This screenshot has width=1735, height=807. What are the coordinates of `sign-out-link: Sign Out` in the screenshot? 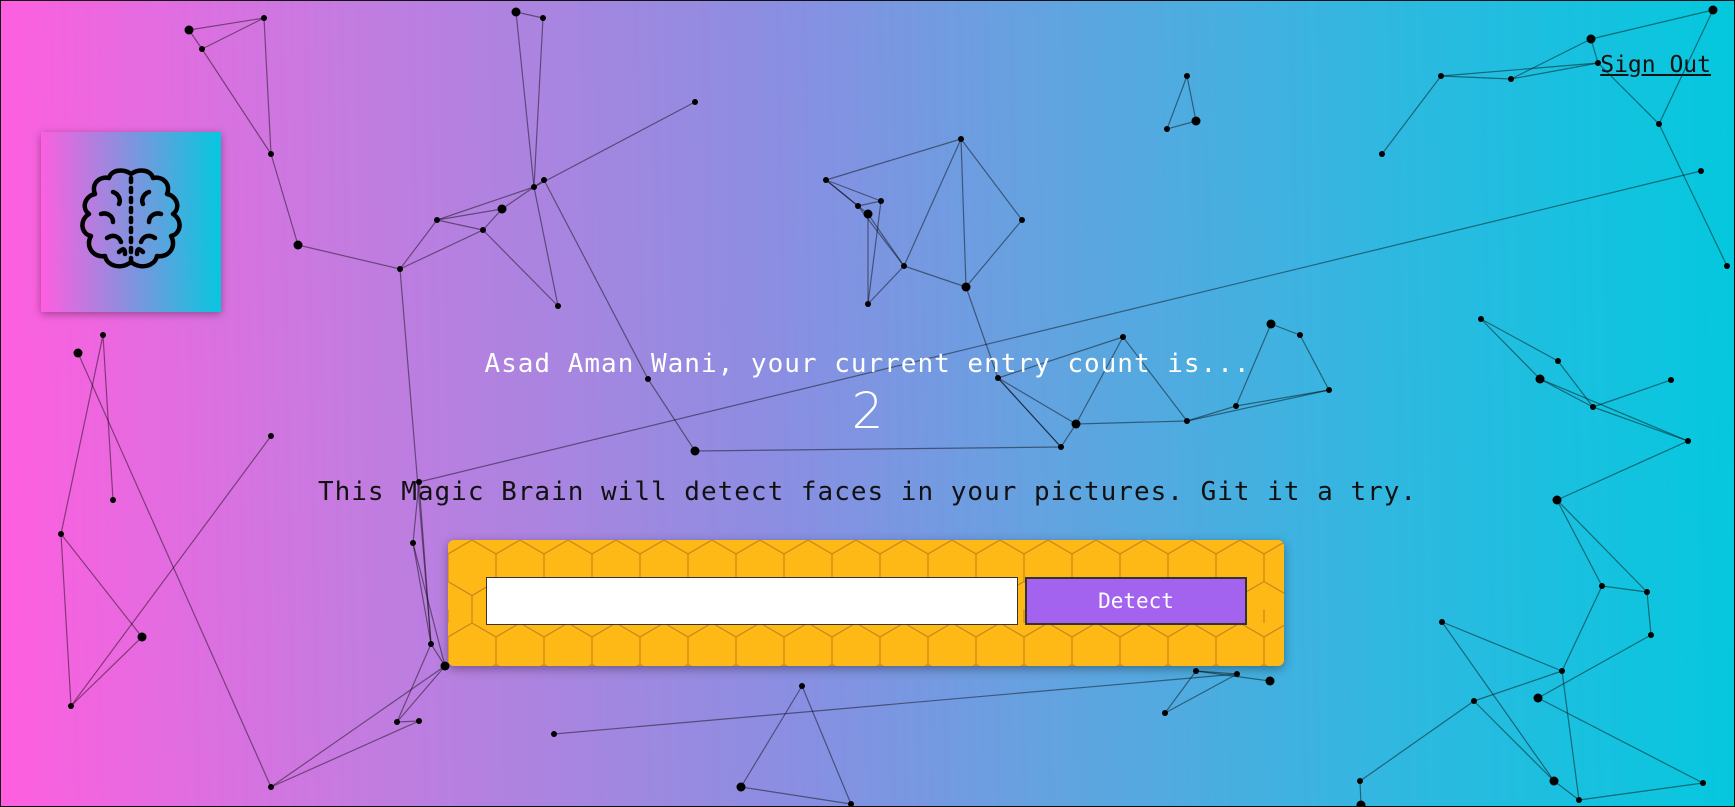 It's located at (1655, 65).